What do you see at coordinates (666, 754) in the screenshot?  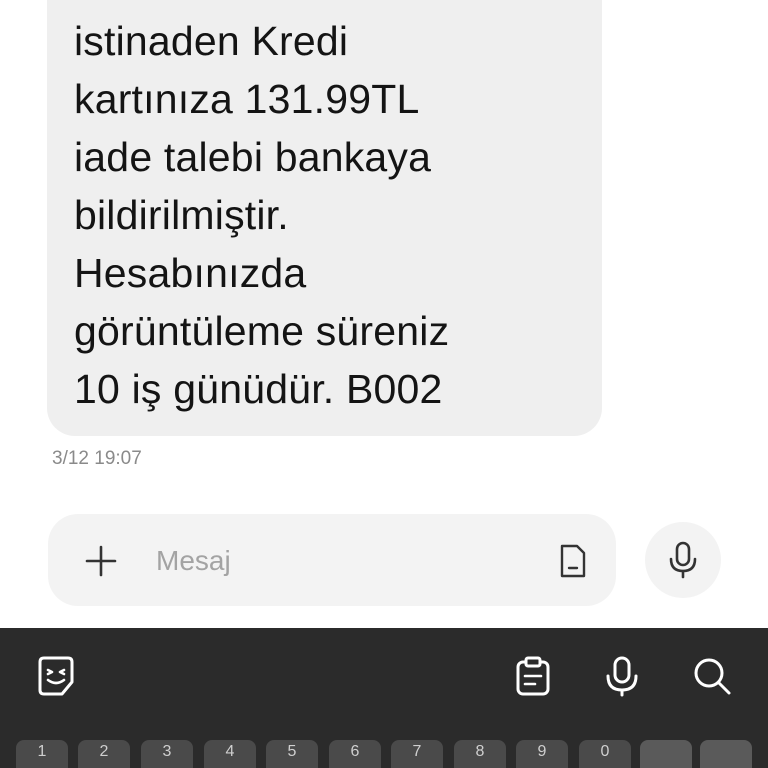 I see `key-special-left` at bounding box center [666, 754].